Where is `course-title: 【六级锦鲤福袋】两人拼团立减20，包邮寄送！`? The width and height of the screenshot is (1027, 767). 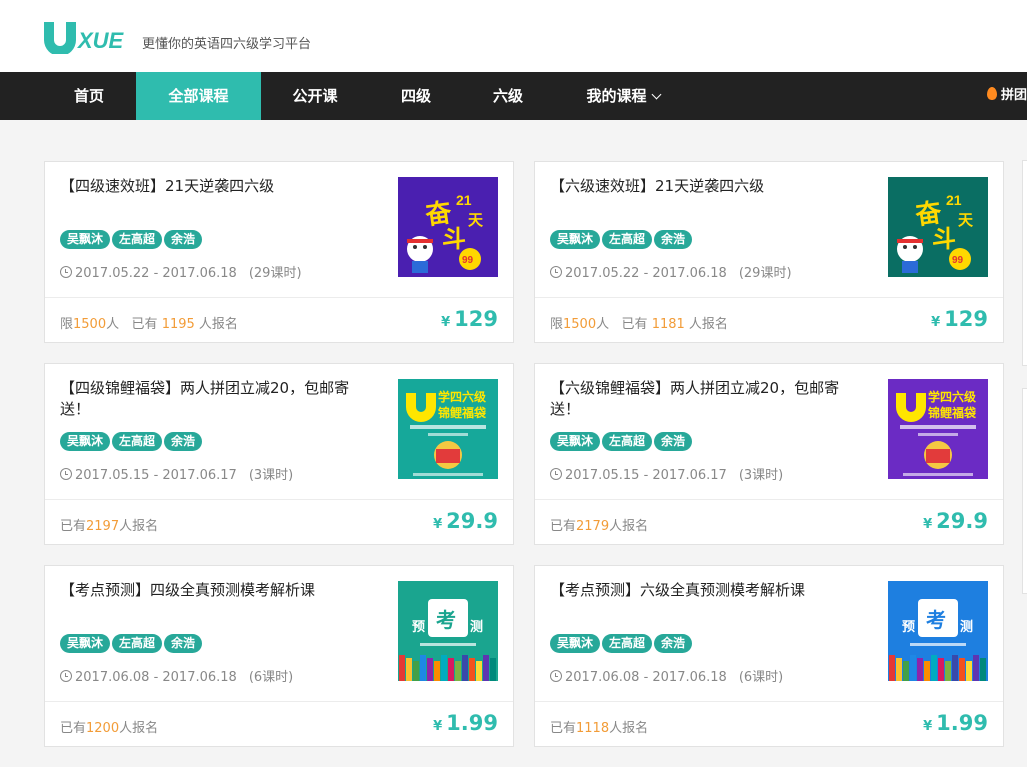 course-title: 【六级锦鲤福袋】两人拼团立减20，包邮寄送！ is located at coordinates (707, 399).